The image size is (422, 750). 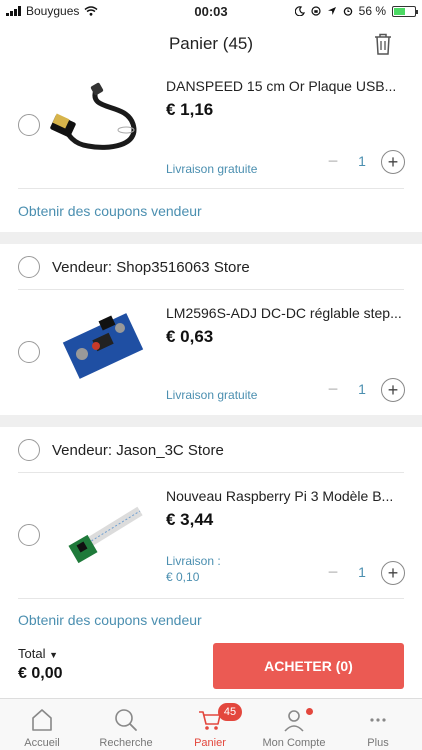 What do you see at coordinates (333, 162) in the screenshot?
I see `item-1-decrease-button: −` at bounding box center [333, 162].